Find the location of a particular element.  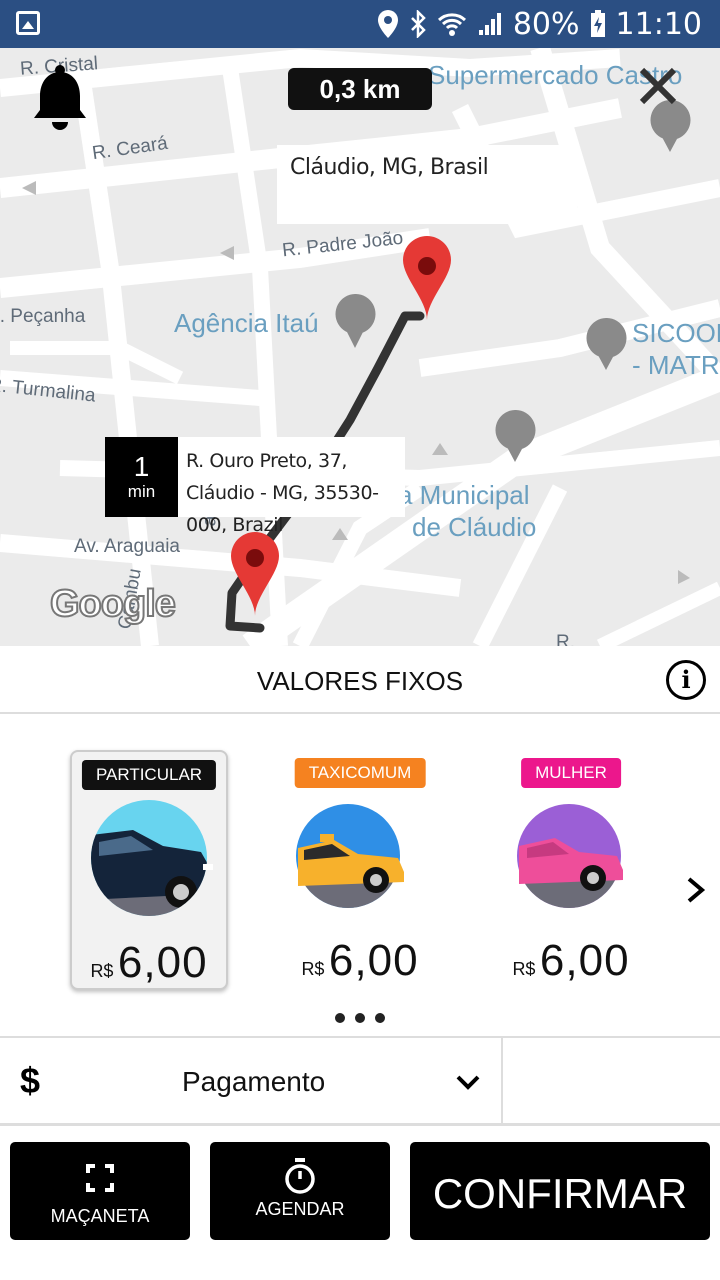

carousel-pagination is located at coordinates (360, 1019).